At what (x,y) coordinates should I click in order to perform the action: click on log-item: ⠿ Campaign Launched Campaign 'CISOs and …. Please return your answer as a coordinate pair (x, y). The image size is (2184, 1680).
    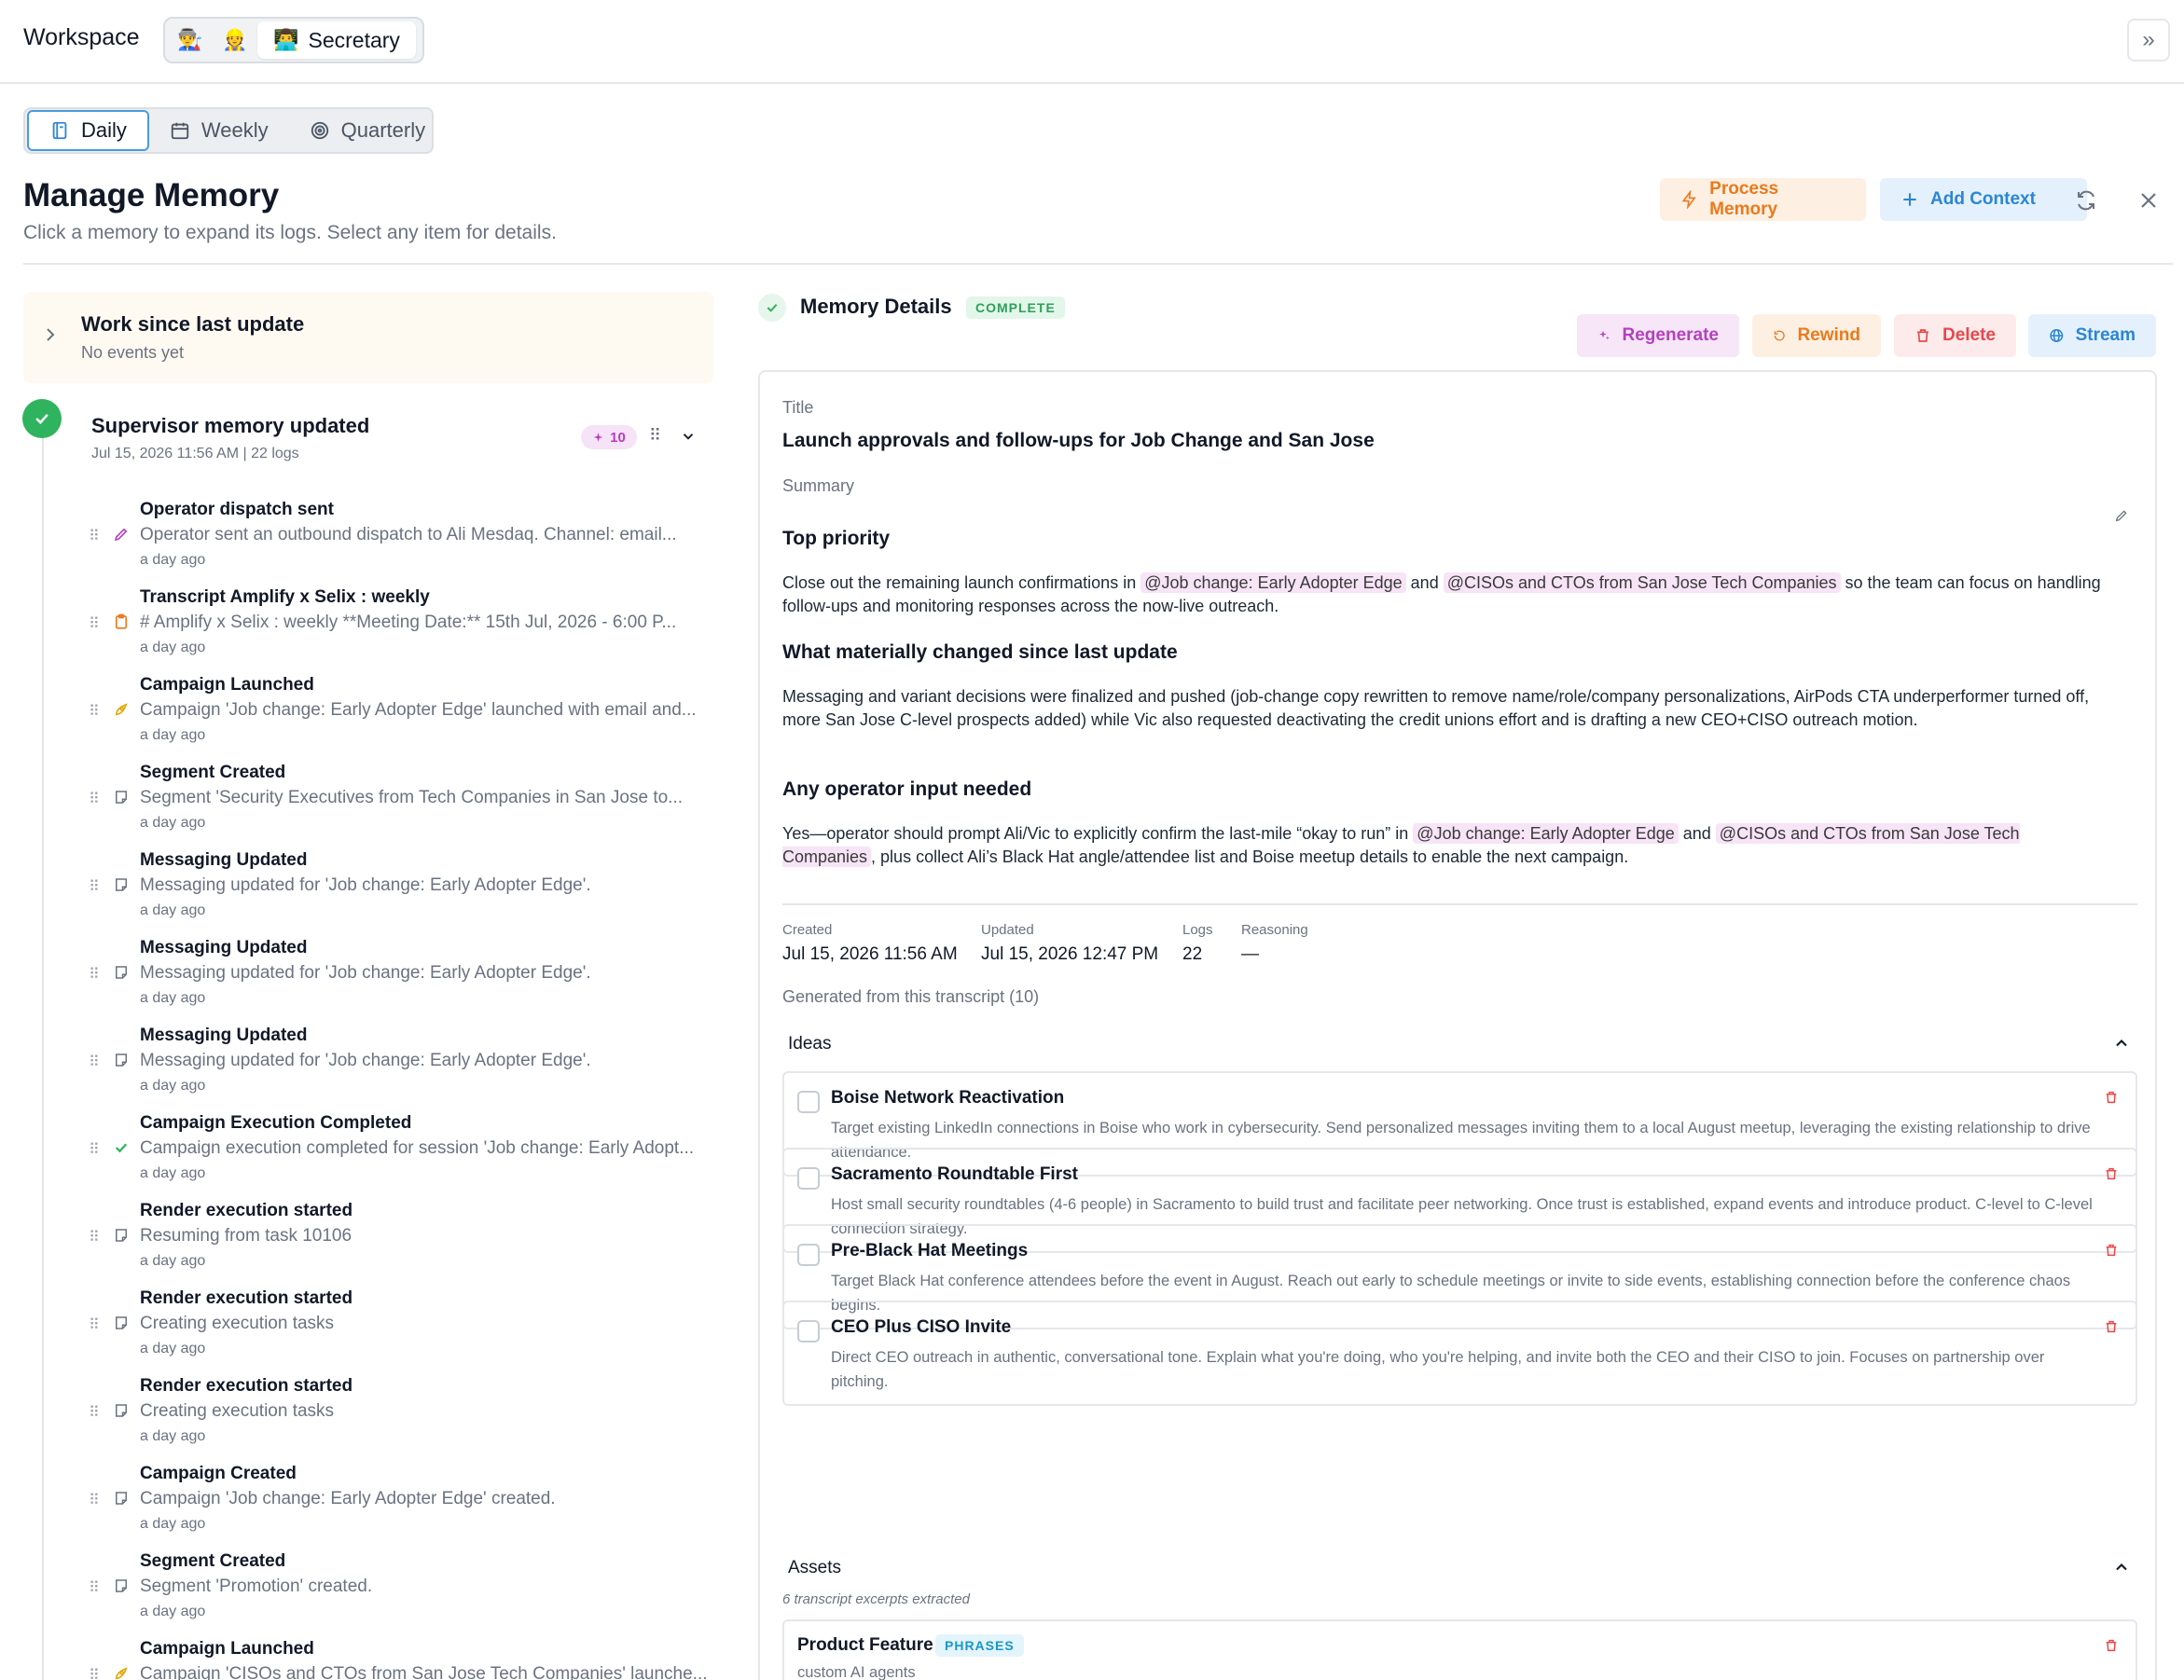
    Looking at the image, I should click on (406, 1657).